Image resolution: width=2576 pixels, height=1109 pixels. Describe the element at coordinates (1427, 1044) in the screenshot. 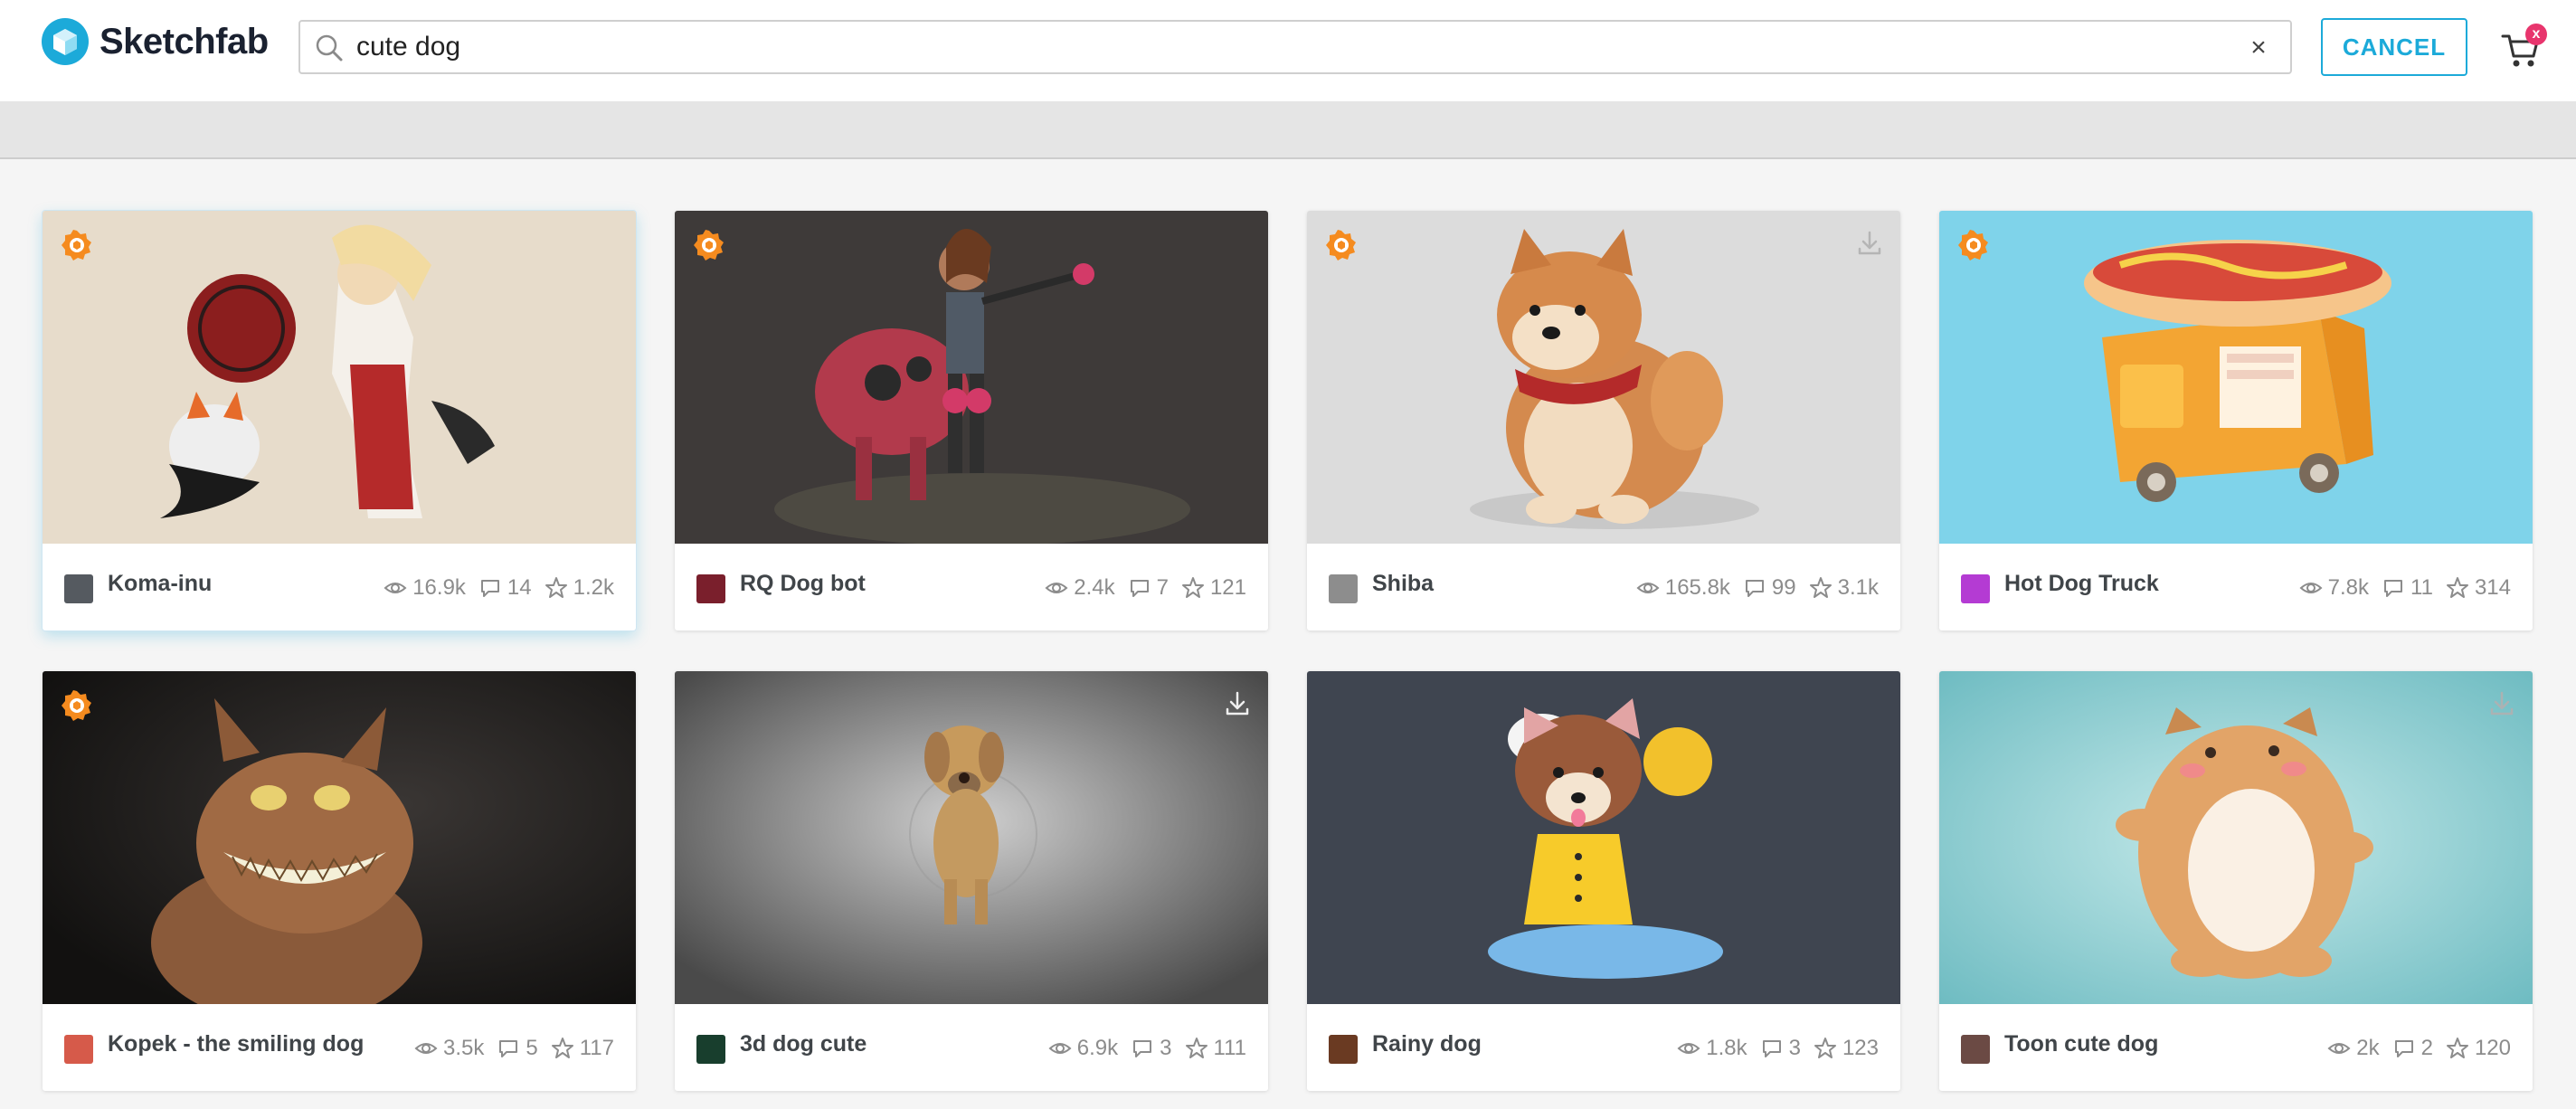

I see `model-title: Rainy dog` at that location.